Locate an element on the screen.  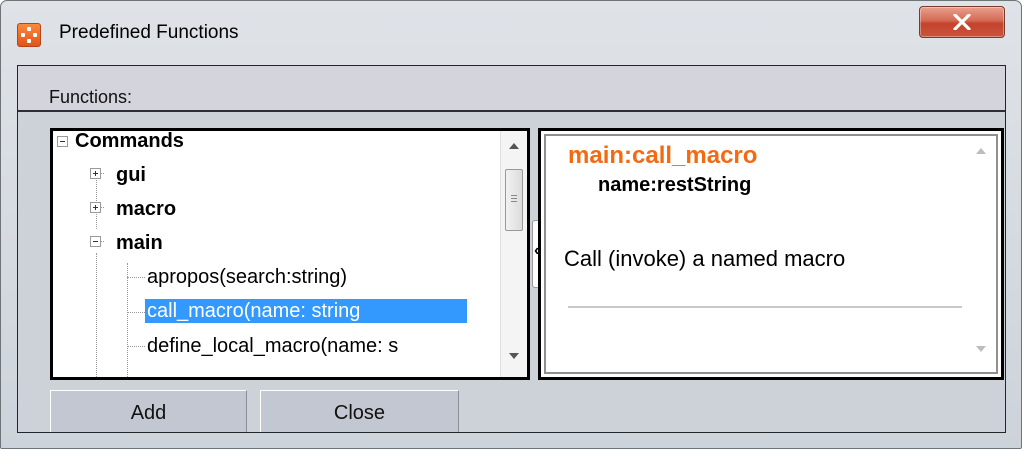
tree-leaf-apropos: apropos(search:string) is located at coordinates (247, 277).